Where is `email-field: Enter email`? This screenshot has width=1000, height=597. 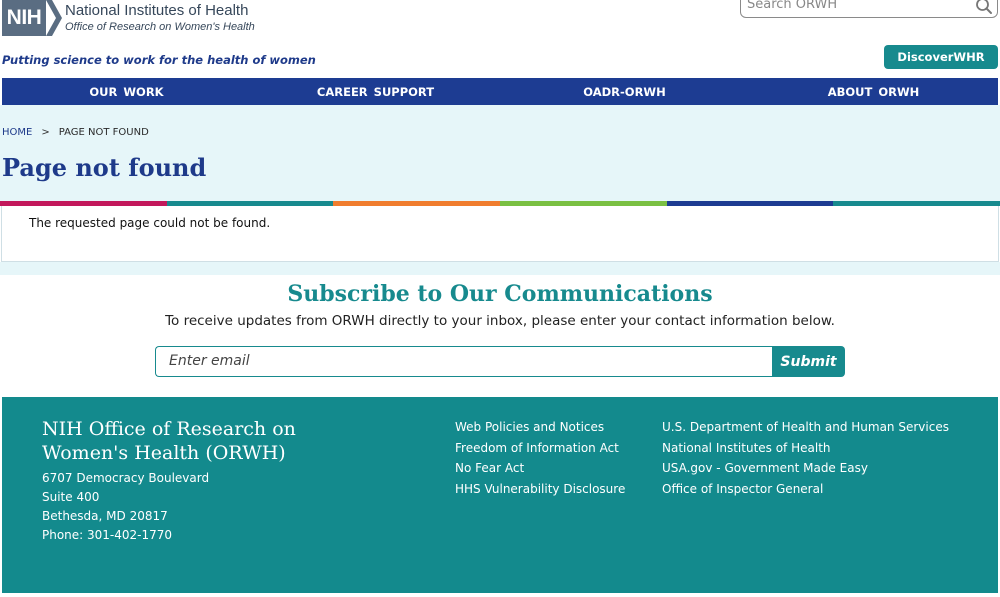 email-field: Enter email is located at coordinates (464, 361).